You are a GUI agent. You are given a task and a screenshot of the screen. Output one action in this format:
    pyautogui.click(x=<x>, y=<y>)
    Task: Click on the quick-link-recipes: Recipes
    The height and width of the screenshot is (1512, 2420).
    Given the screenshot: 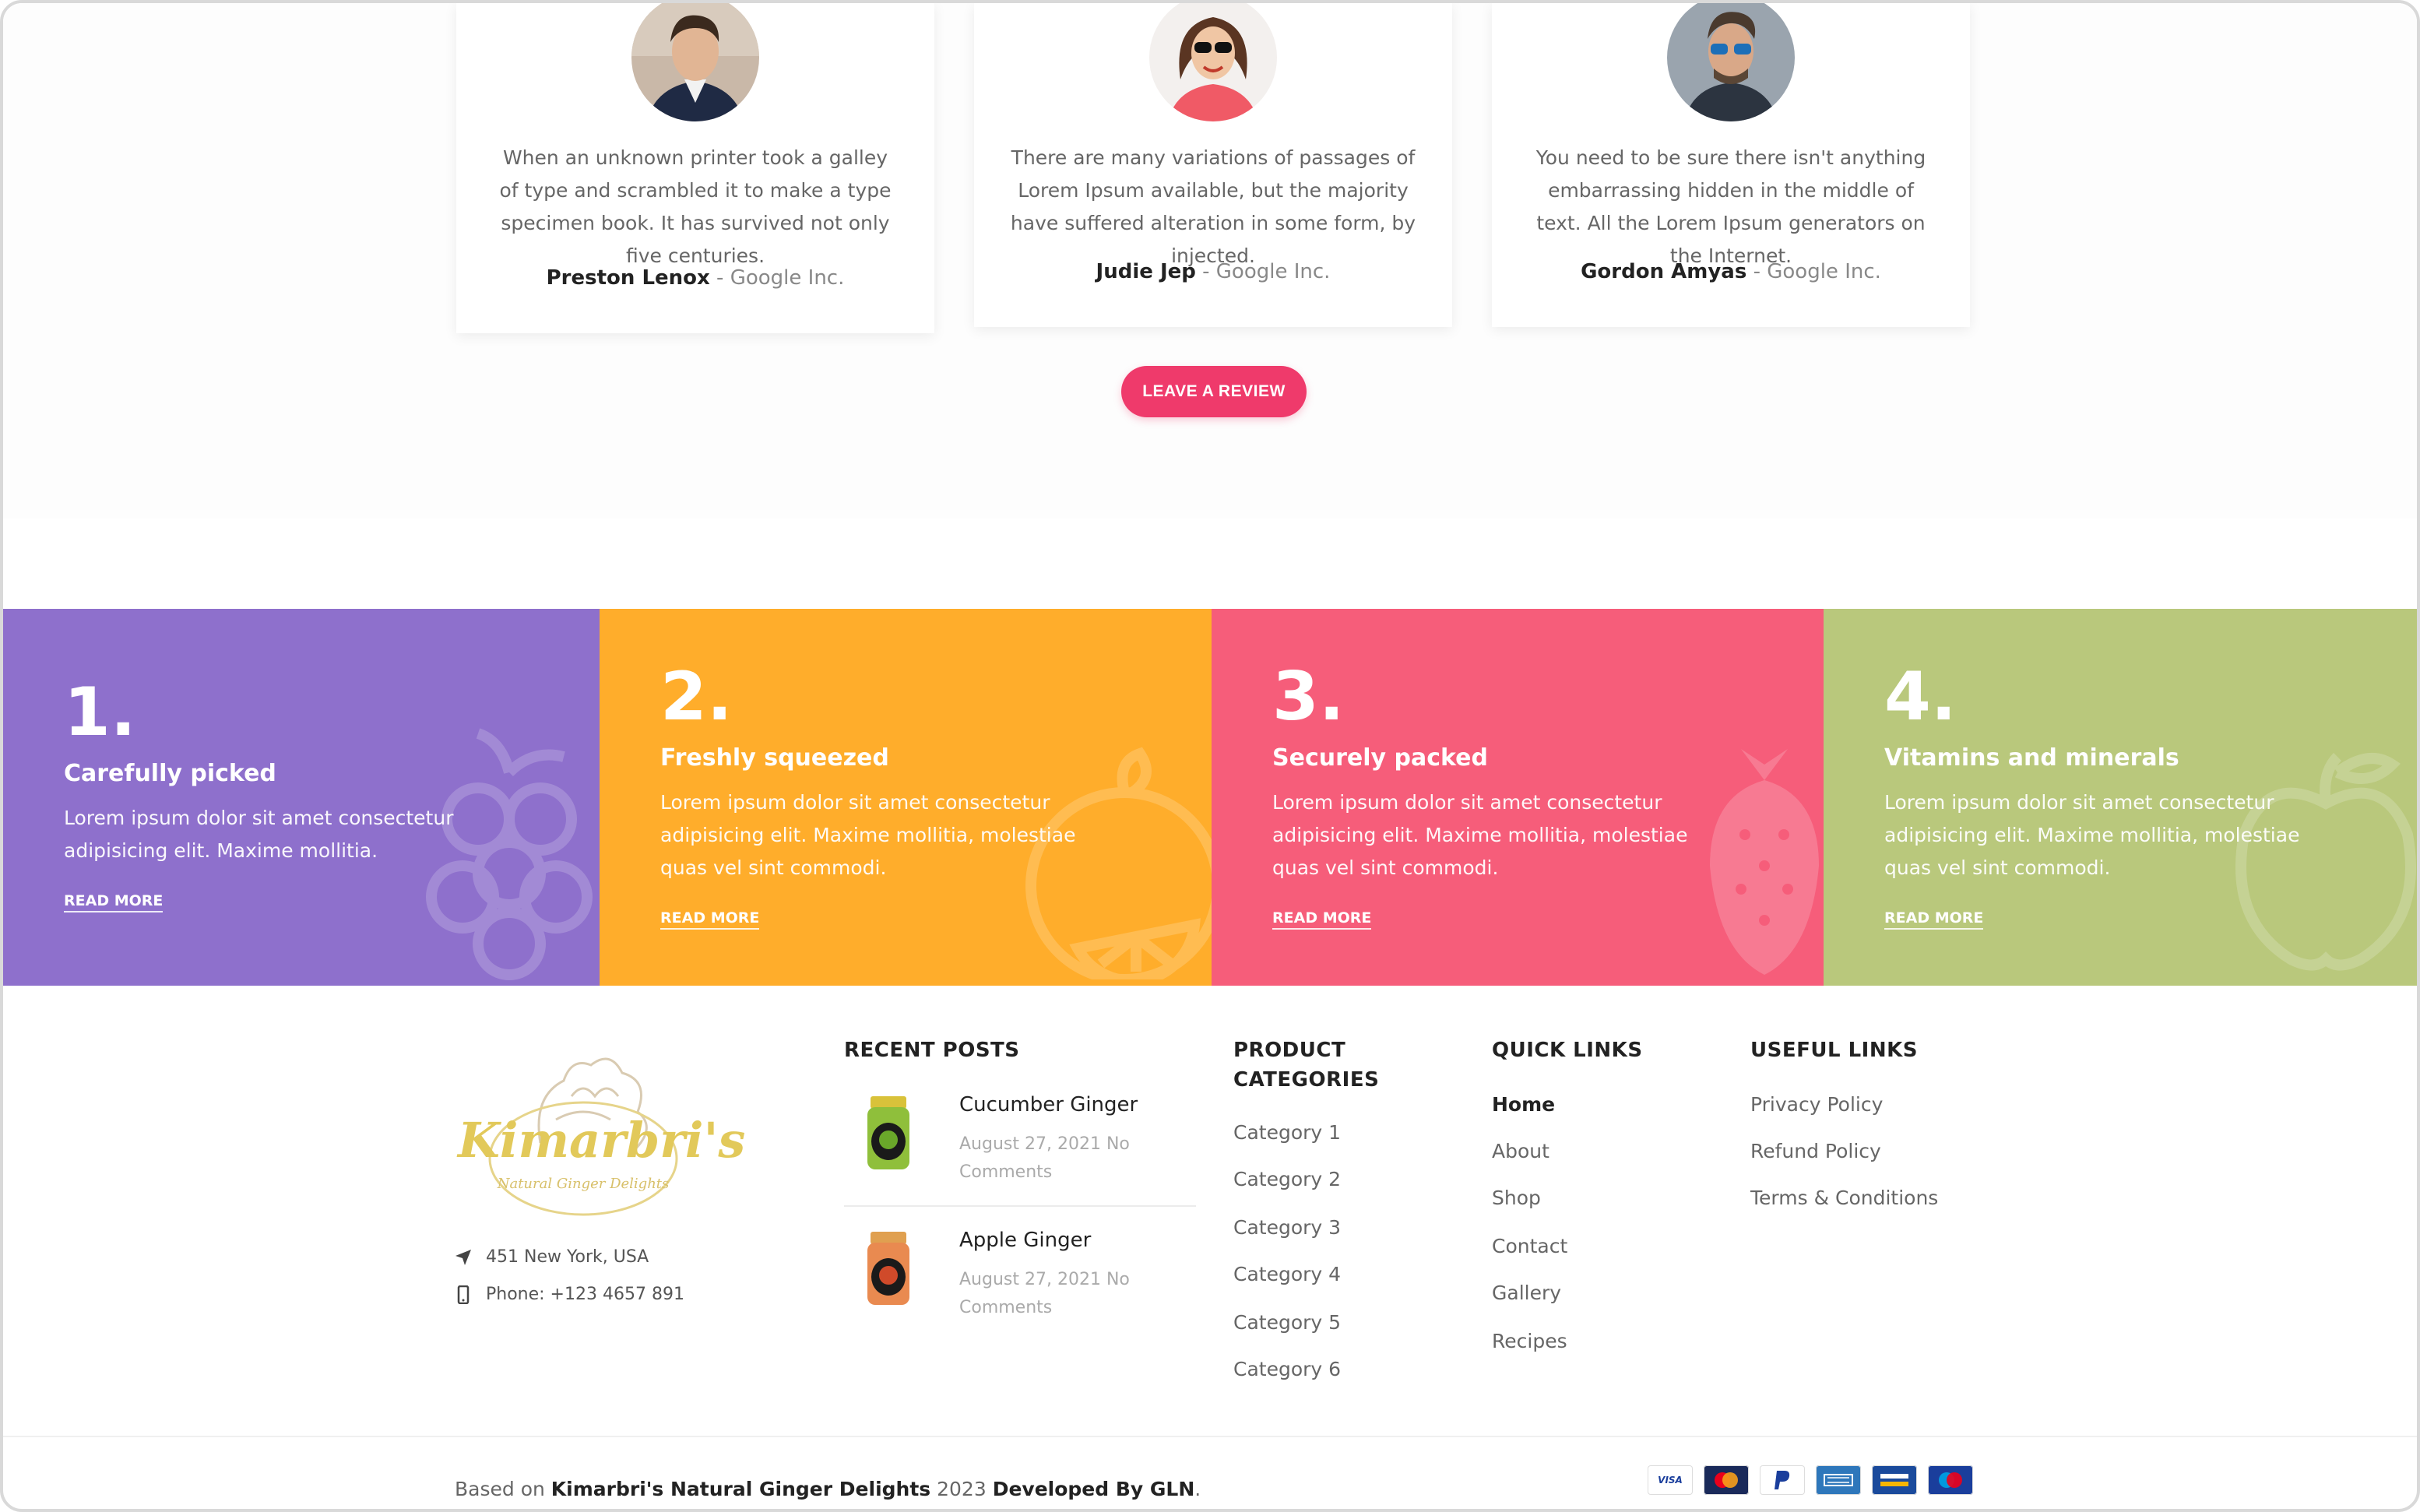 What is the action you would take?
    pyautogui.click(x=1529, y=1341)
    